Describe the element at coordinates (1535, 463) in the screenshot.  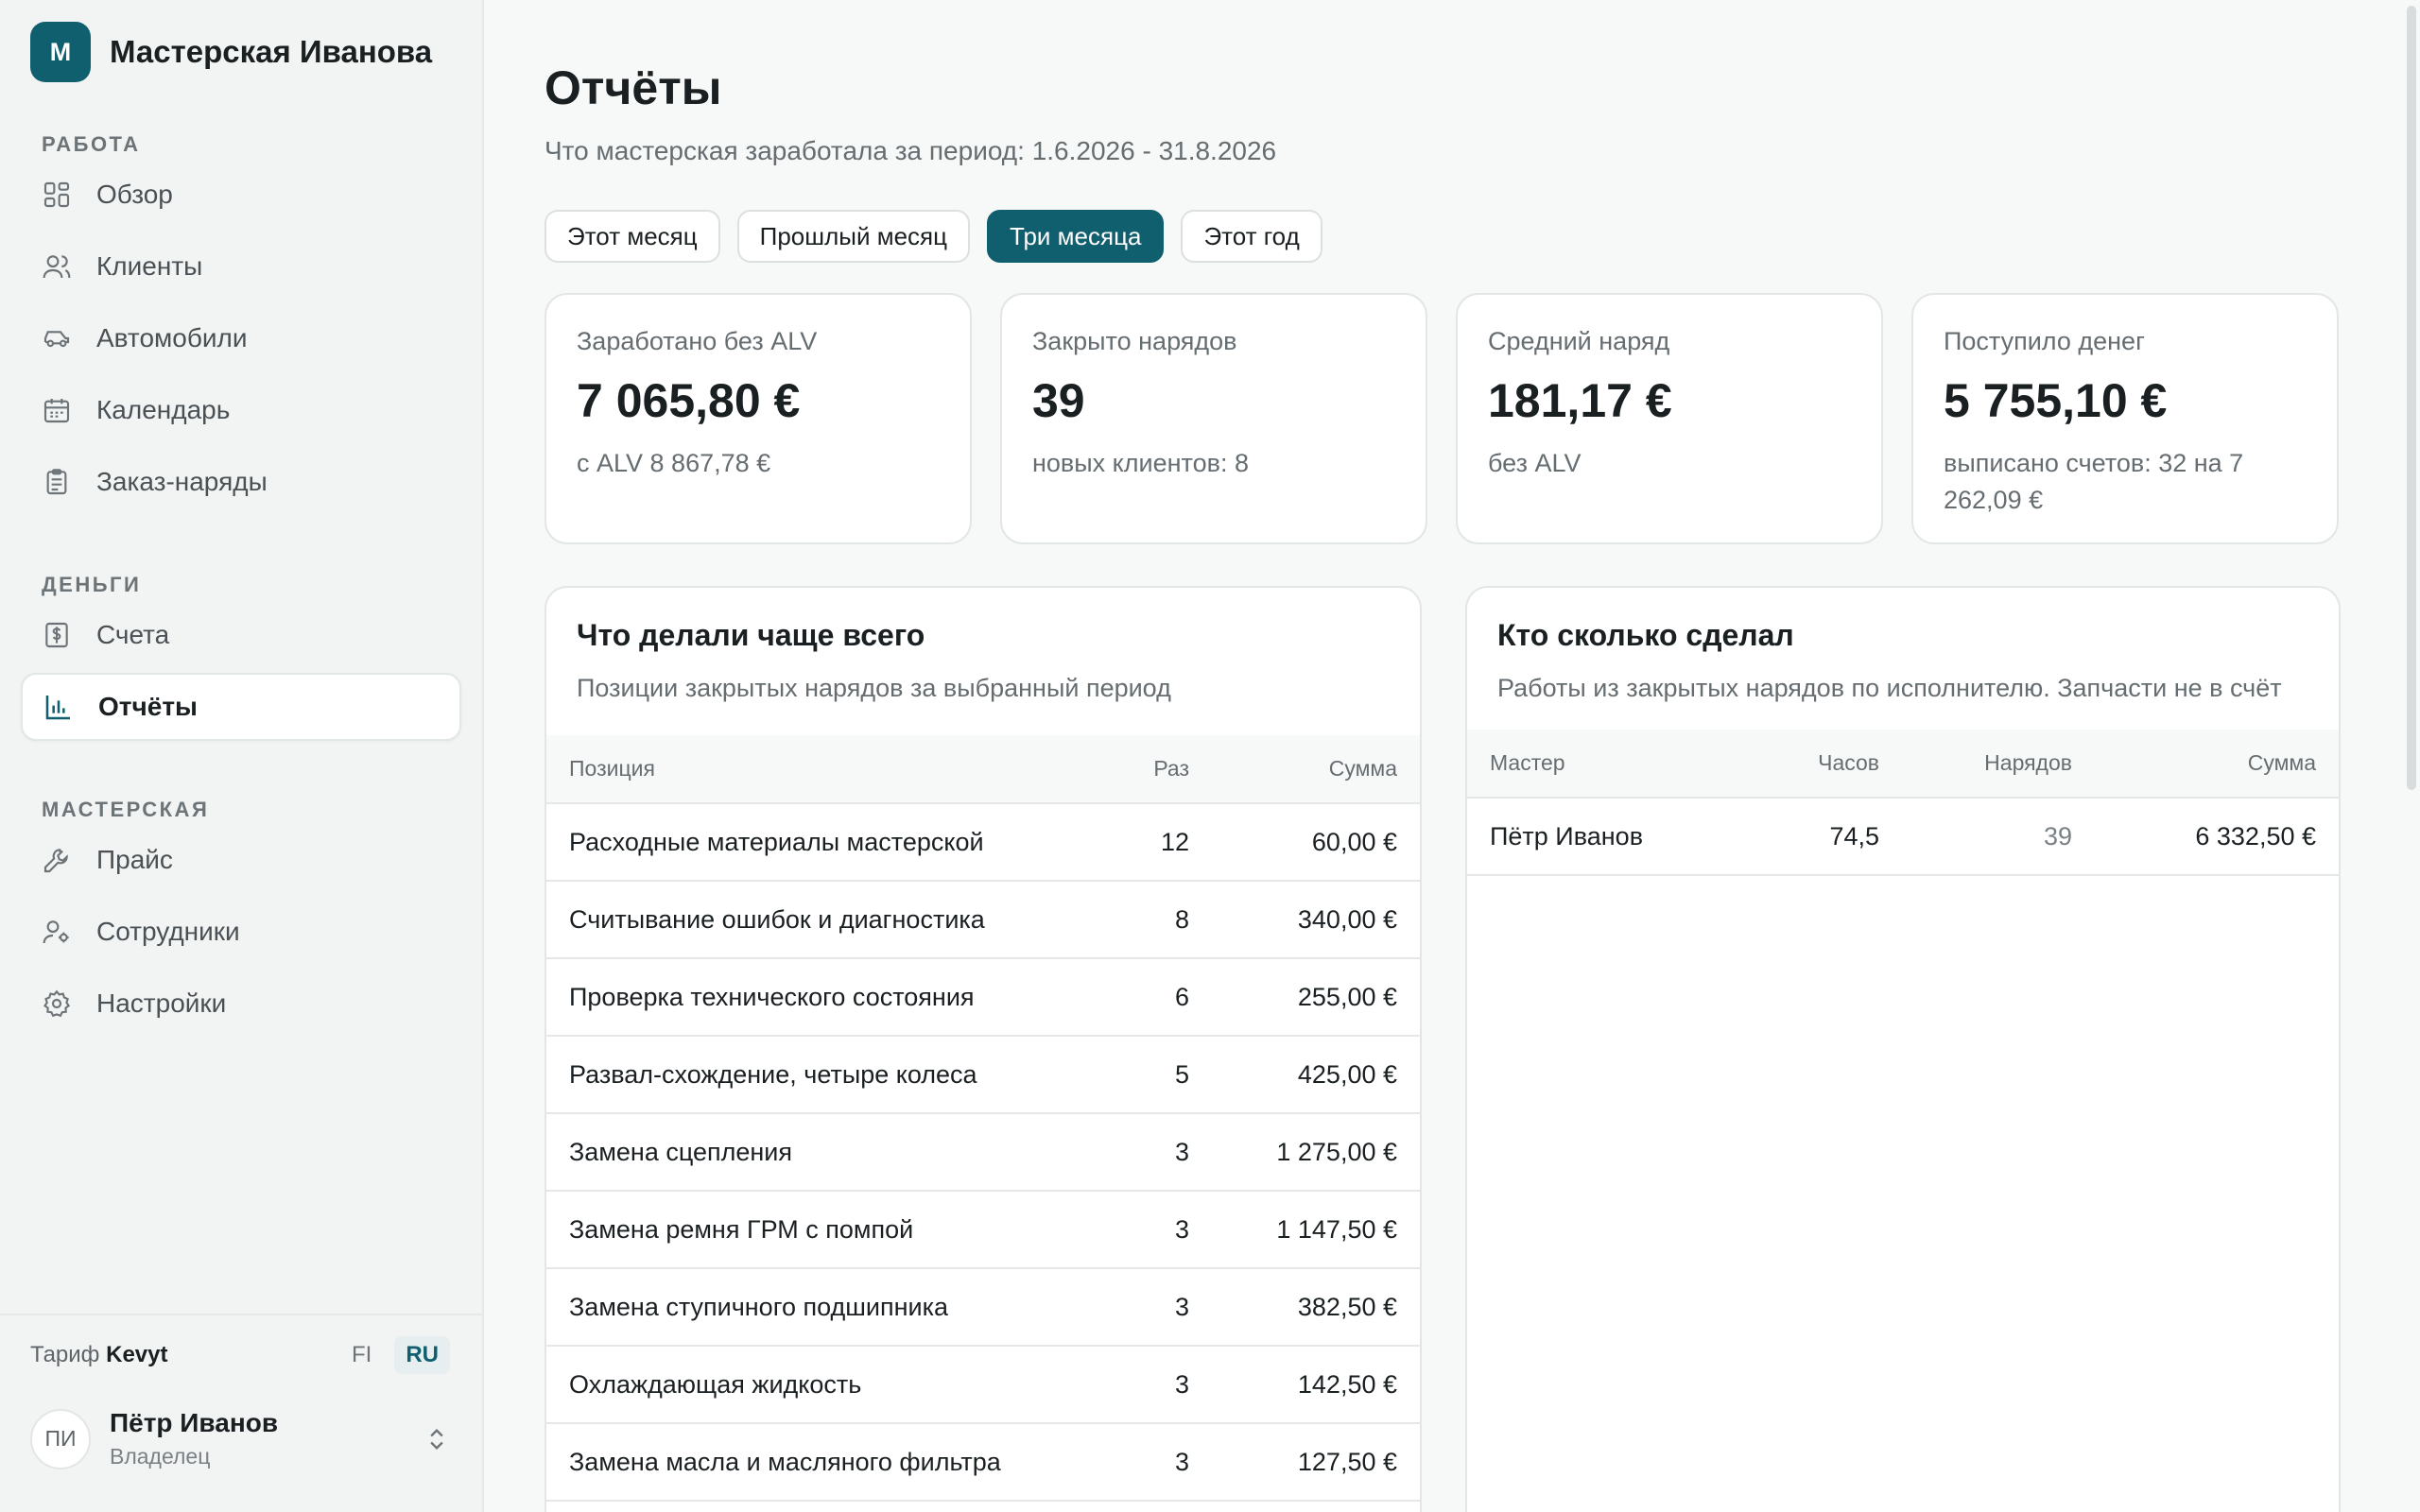
I see `kpi-note: без ALV` at that location.